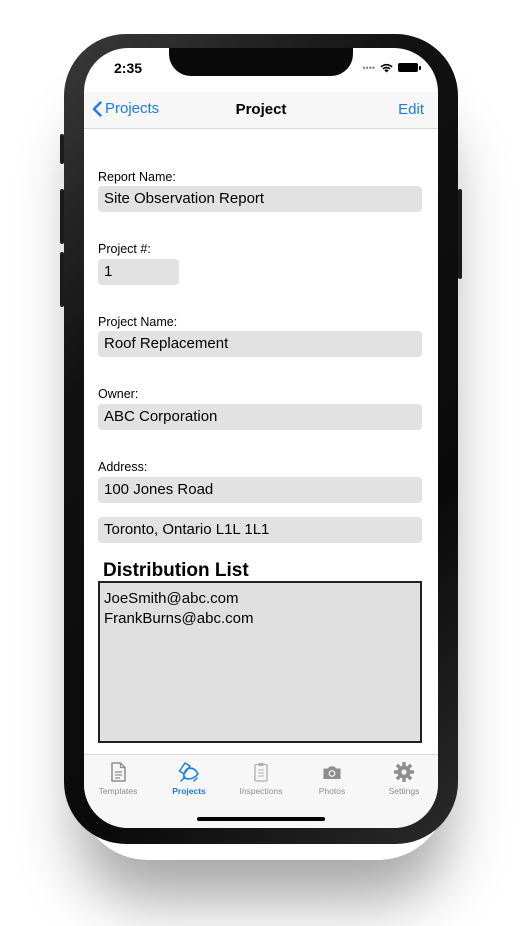 The width and height of the screenshot is (523, 926). Describe the element at coordinates (411, 109) in the screenshot. I see `edit-button: Edit` at that location.